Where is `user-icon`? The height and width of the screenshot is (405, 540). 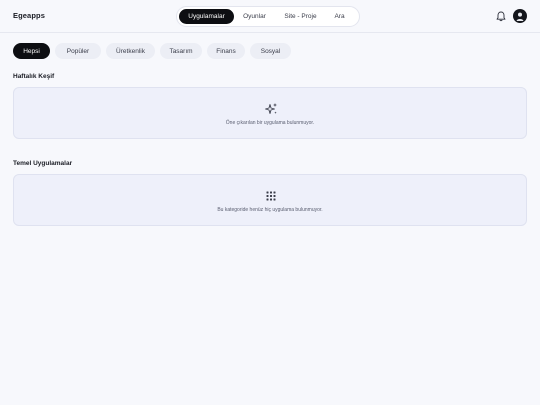 user-icon is located at coordinates (520, 16).